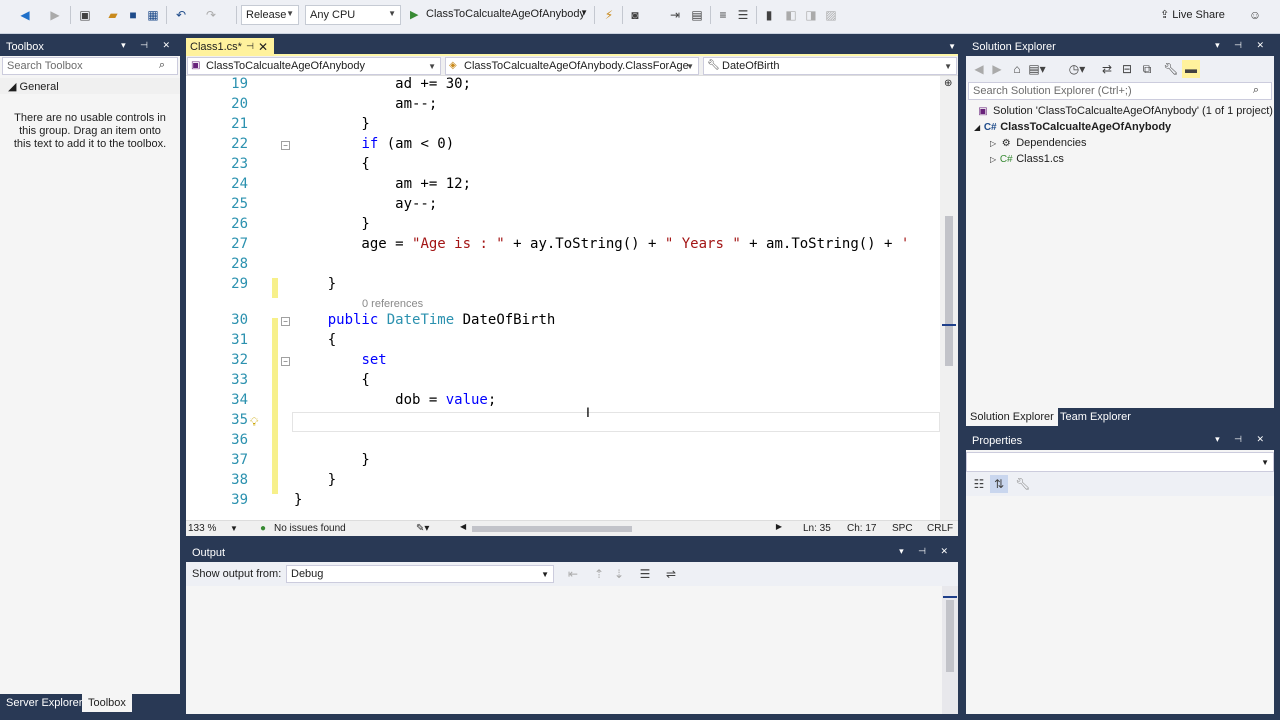 The height and width of the screenshot is (720, 1280). I want to click on scroll-left-icon: ◀, so click(463, 526).